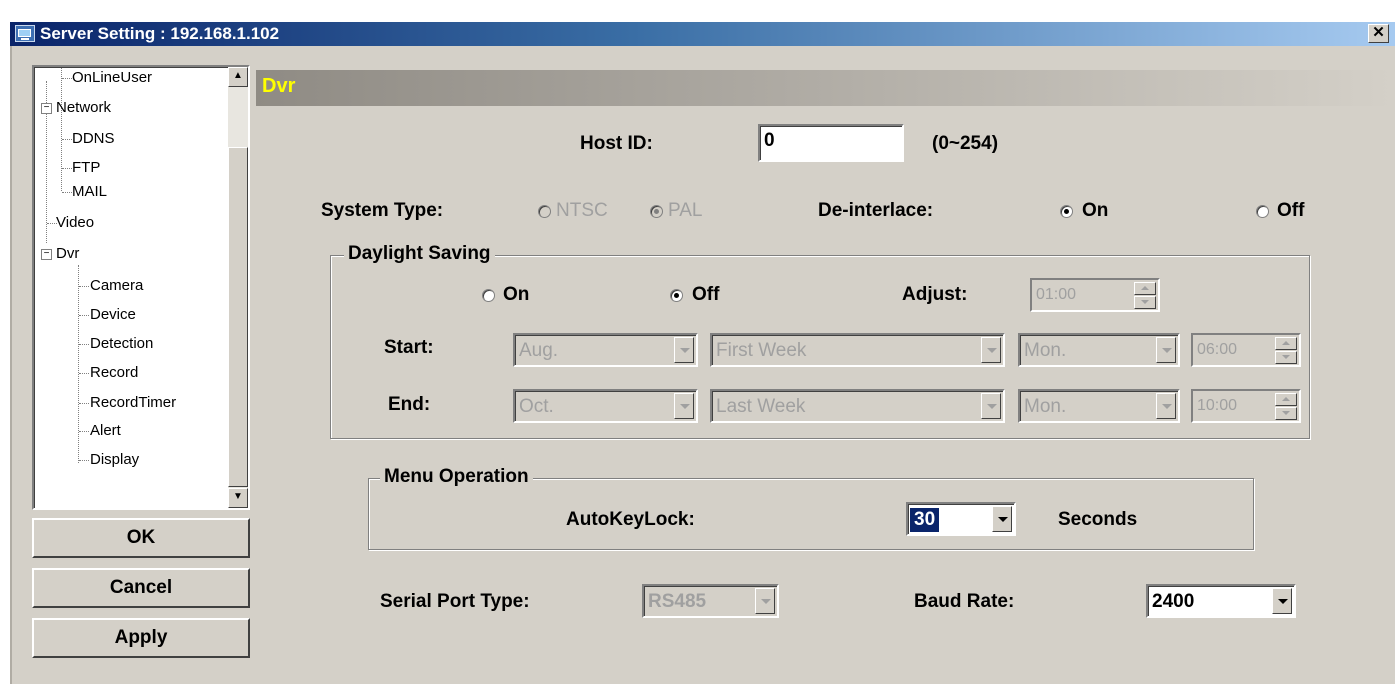  What do you see at coordinates (676, 295) in the screenshot?
I see `daylight-off-radio` at bounding box center [676, 295].